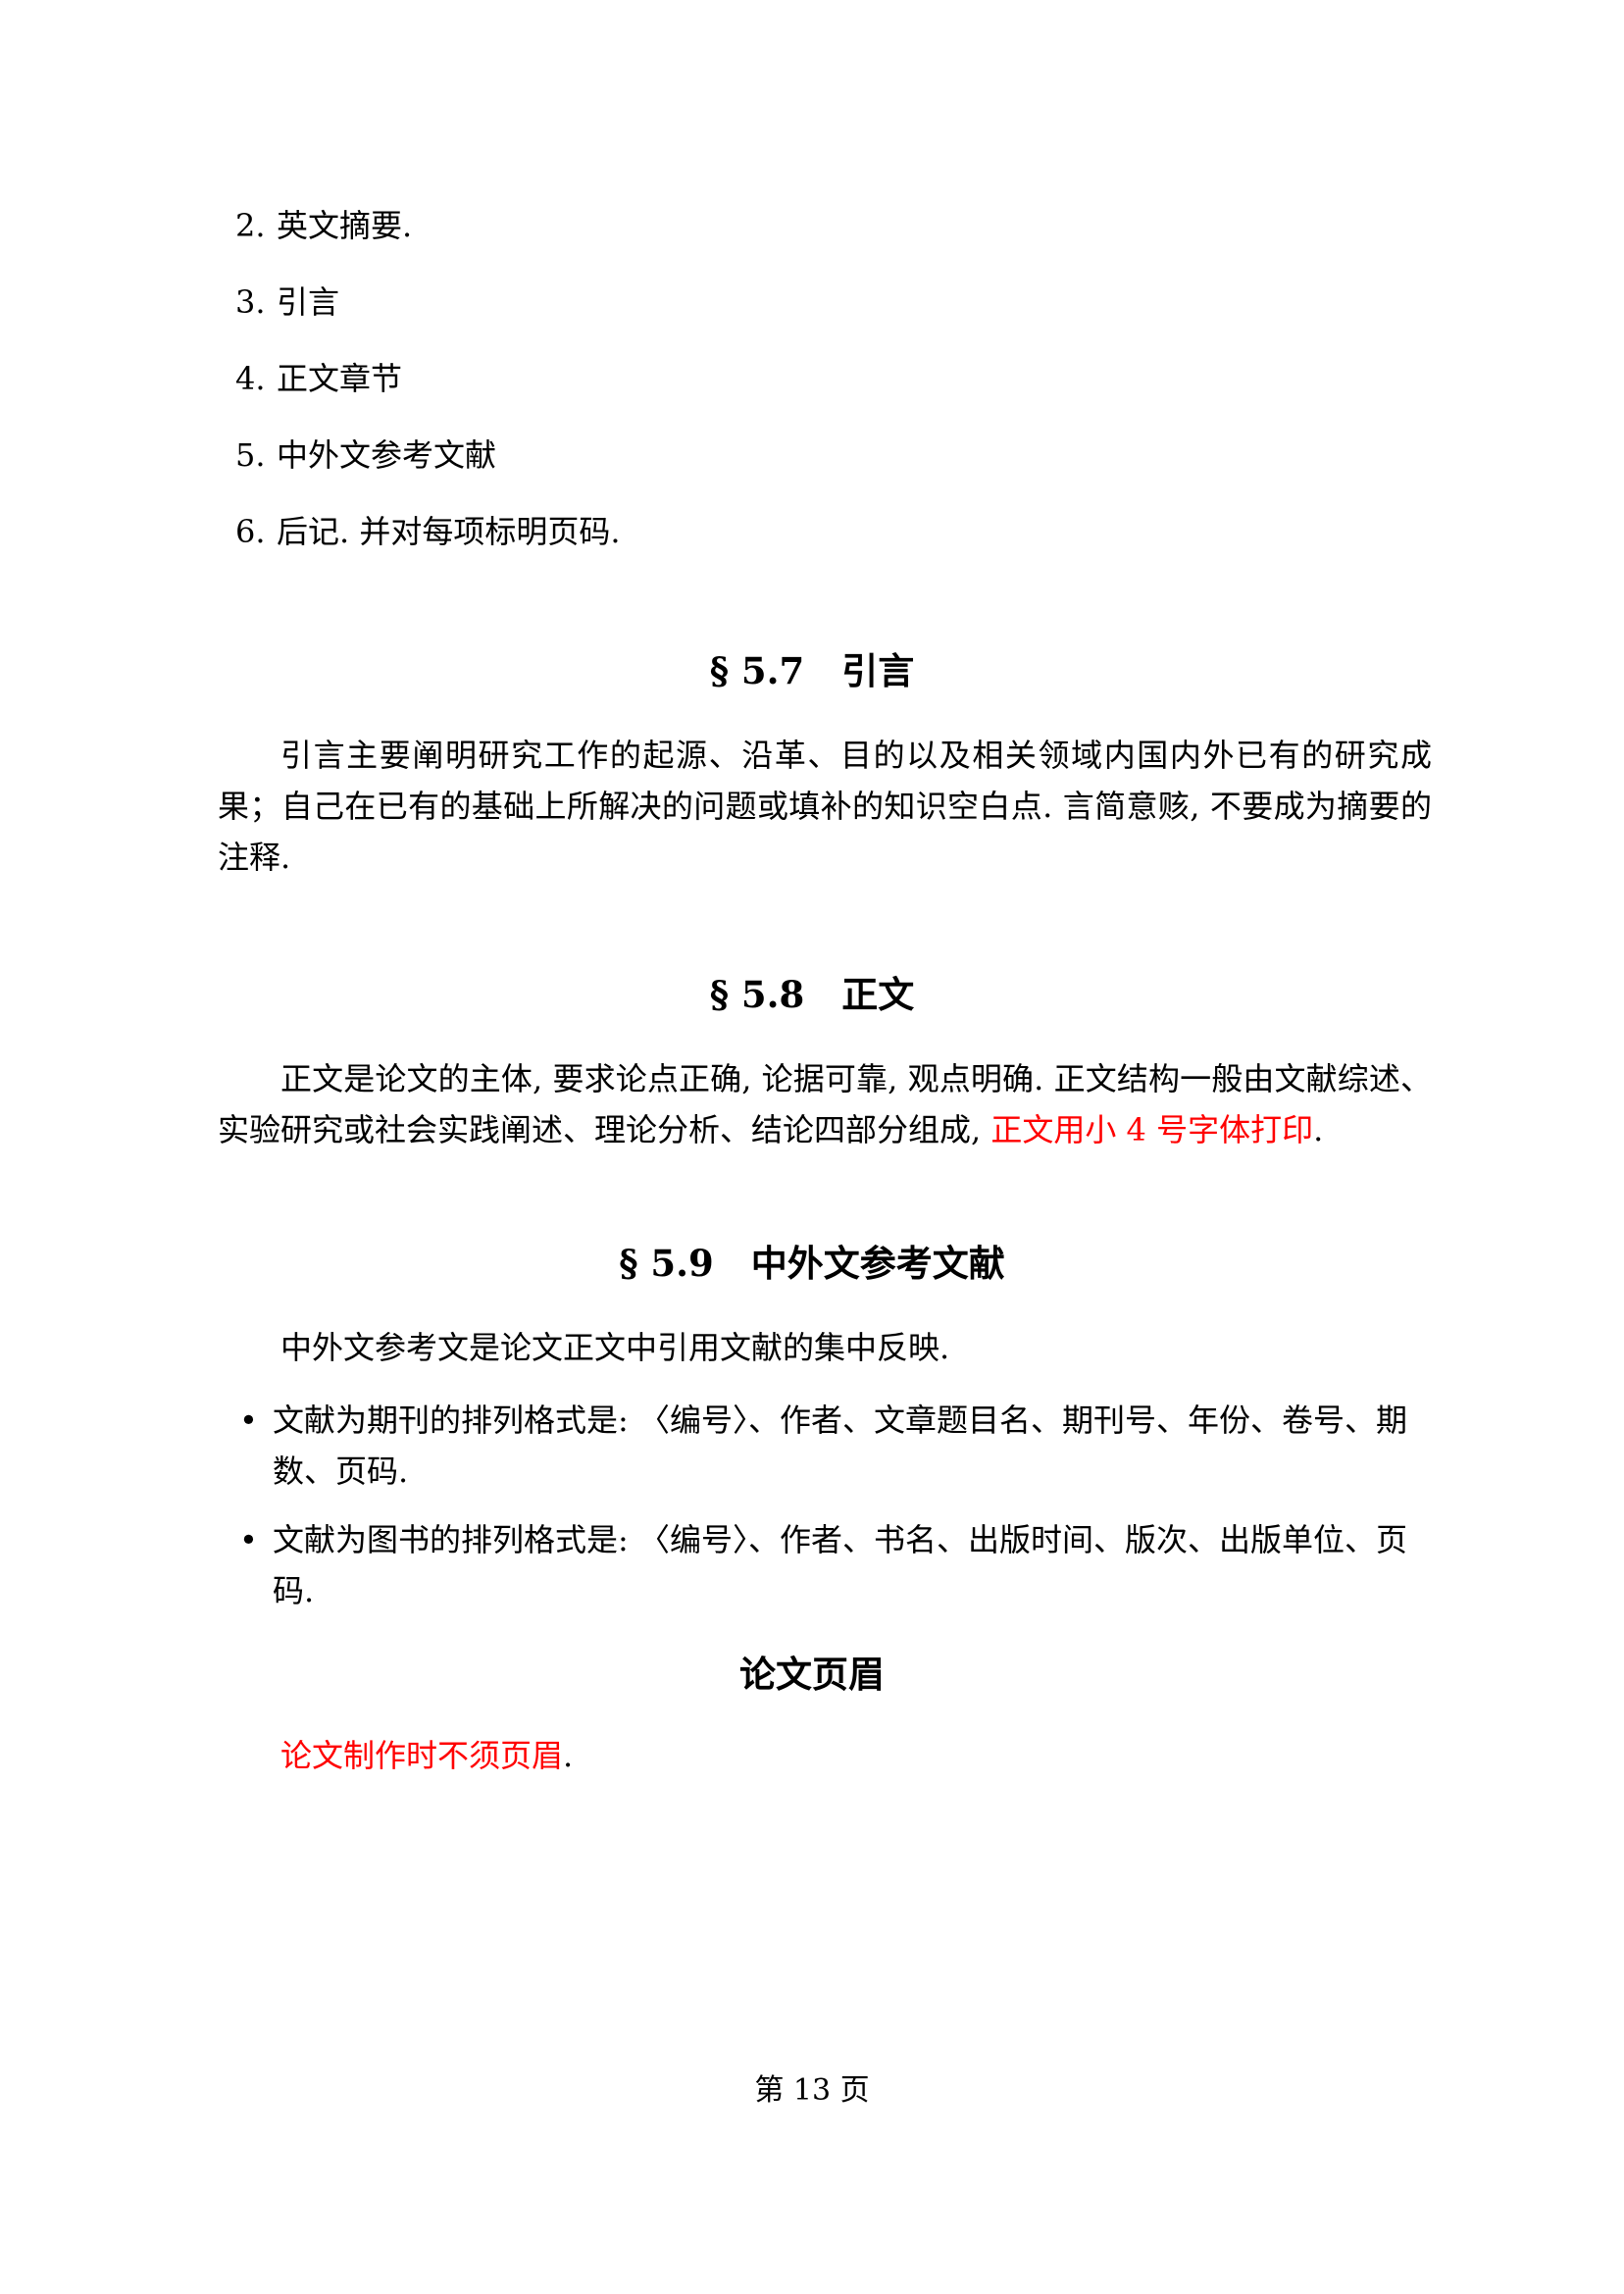 Image resolution: width=1624 pixels, height=2294 pixels. I want to click on section-heading-page-header: 论文页眉, so click(812, 1675).